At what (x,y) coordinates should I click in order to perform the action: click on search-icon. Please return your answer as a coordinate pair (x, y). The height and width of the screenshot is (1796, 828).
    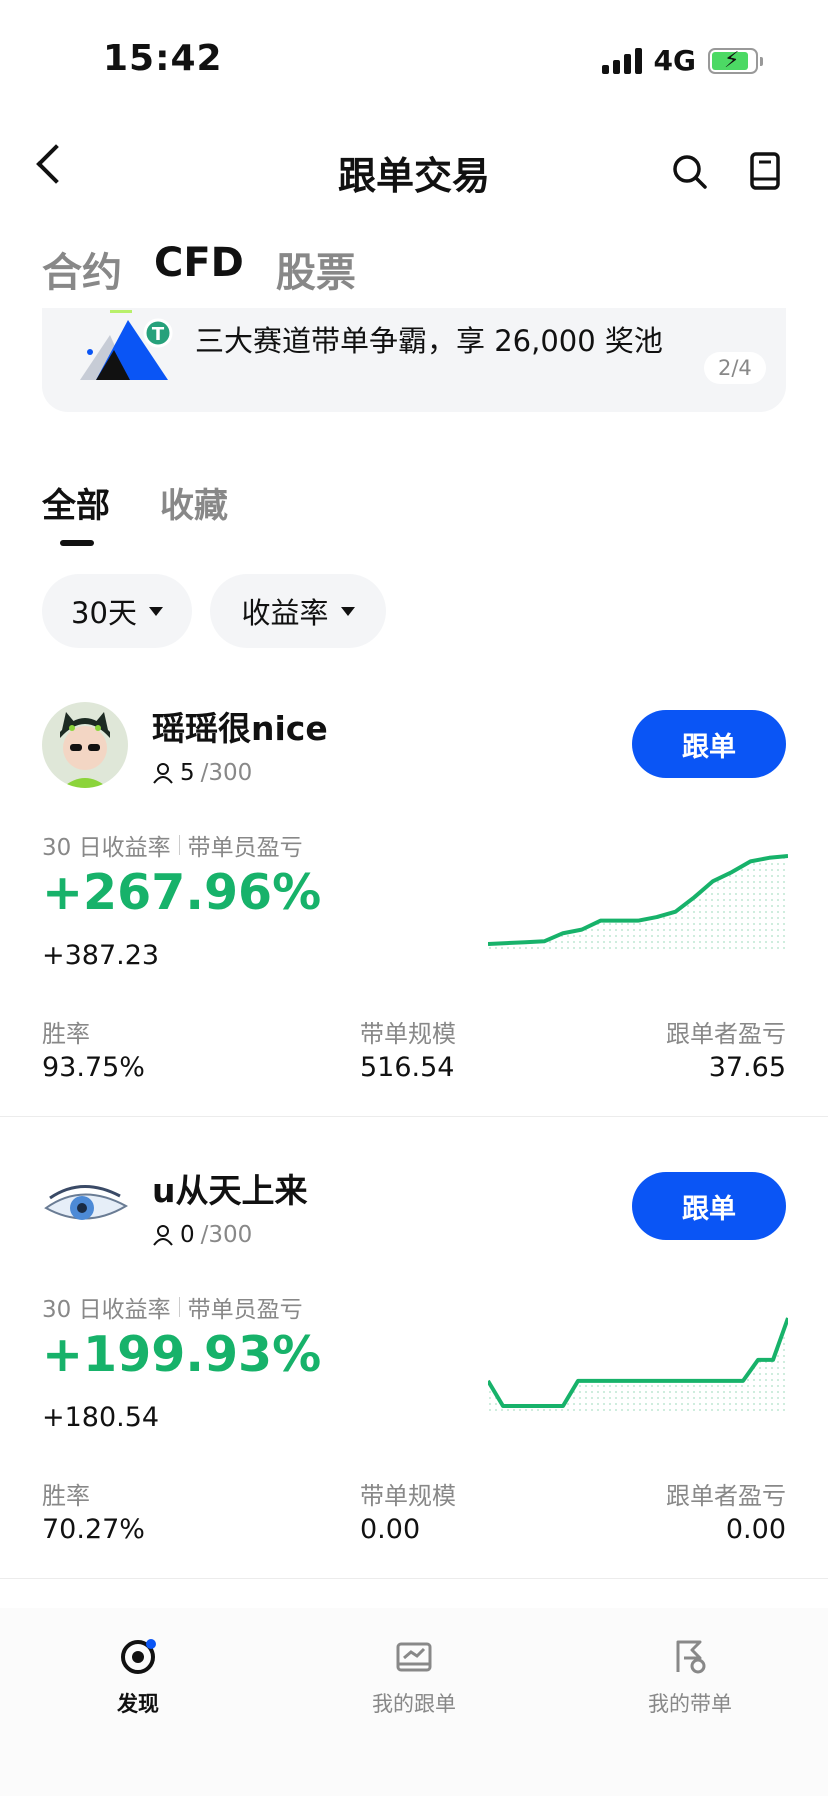
    Looking at the image, I should click on (690, 172).